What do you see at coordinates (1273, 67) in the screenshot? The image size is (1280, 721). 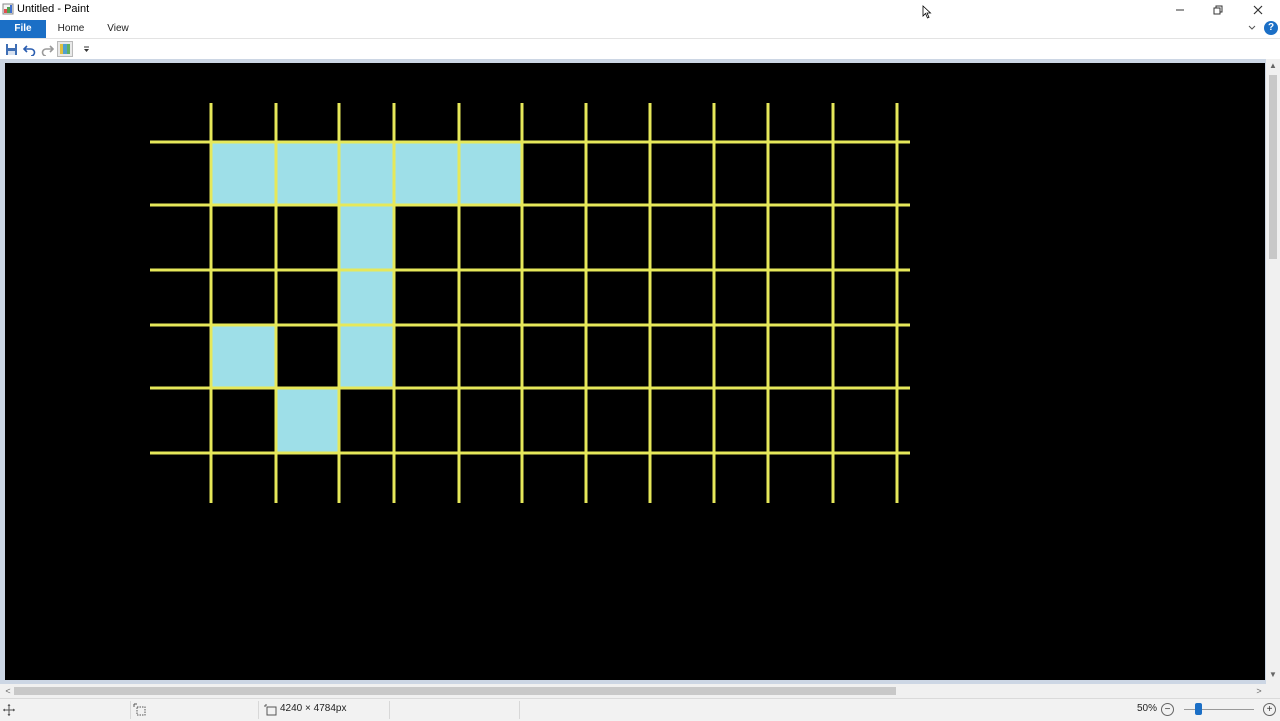 I see `scroll-up-arrow-icon: ▲` at bounding box center [1273, 67].